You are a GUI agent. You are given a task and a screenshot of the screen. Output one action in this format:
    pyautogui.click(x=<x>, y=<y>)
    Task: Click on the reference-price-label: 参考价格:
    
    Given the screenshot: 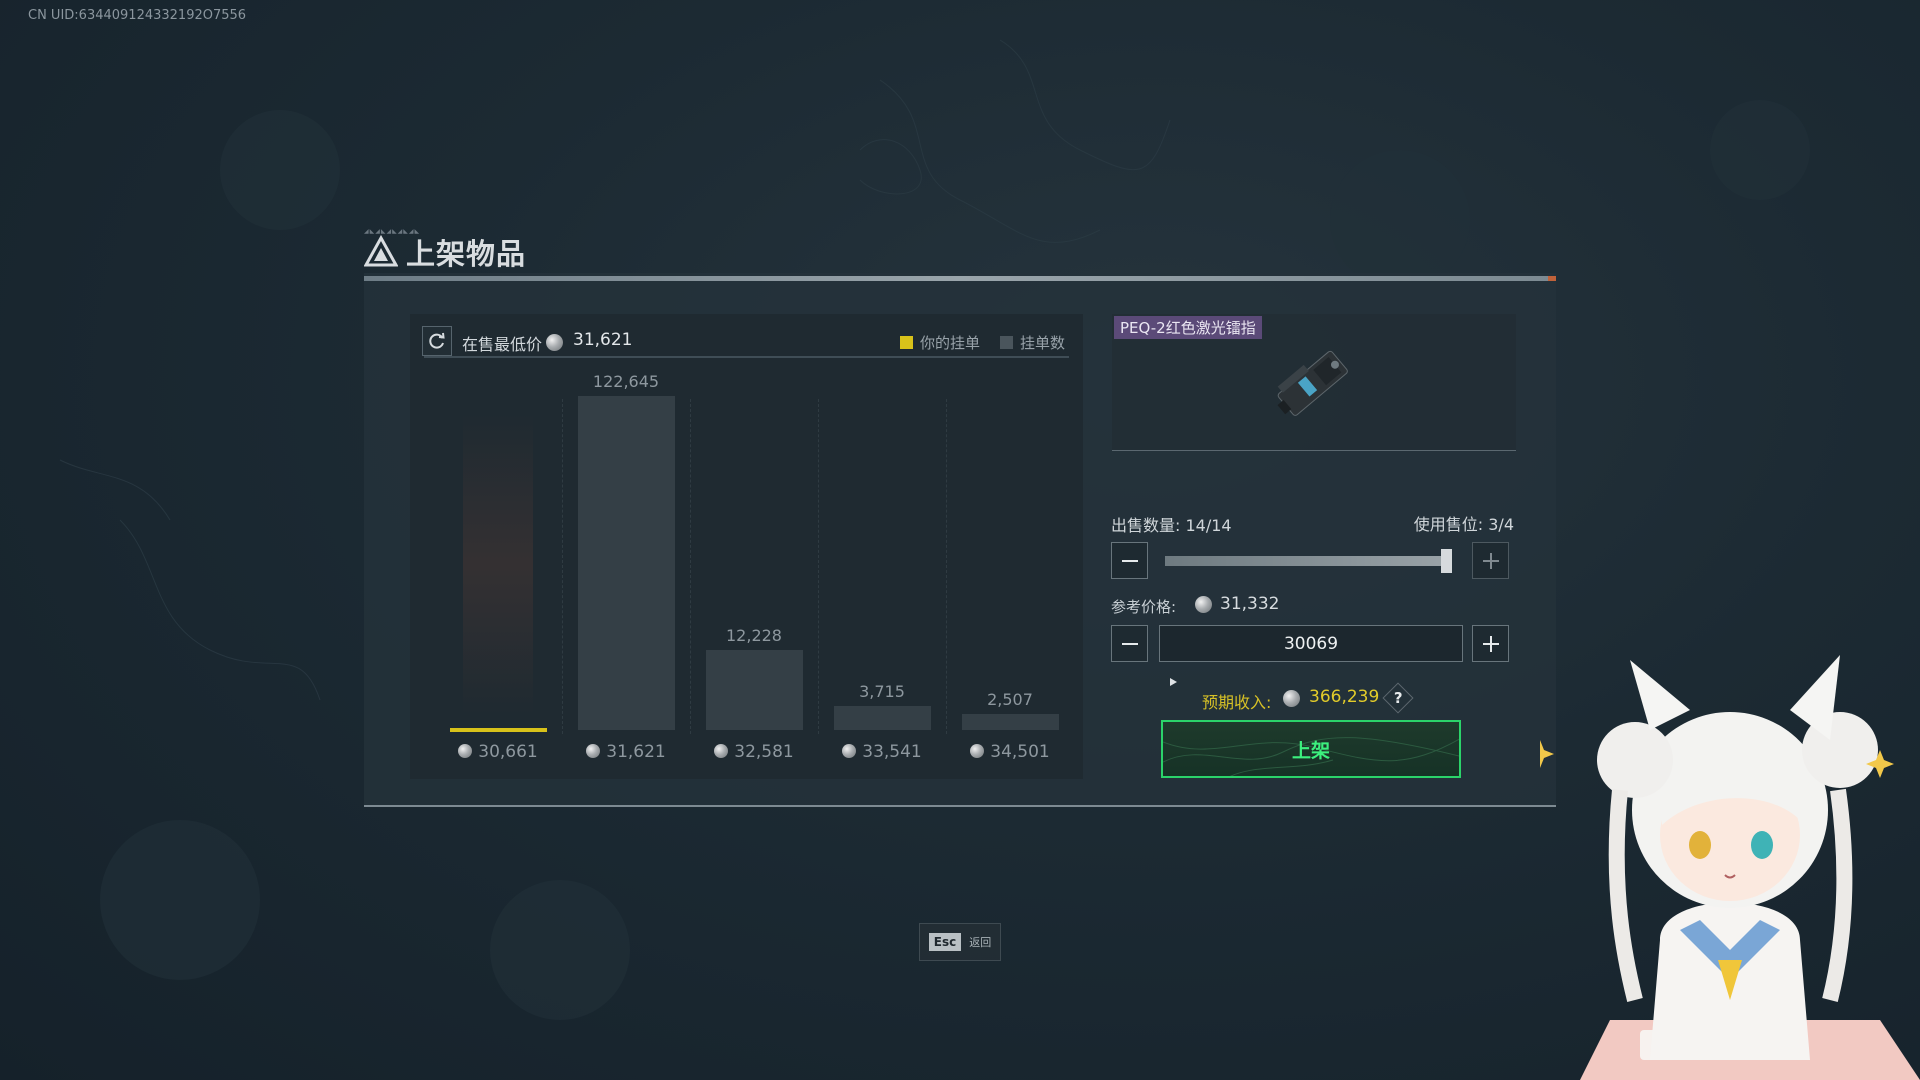 What is the action you would take?
    pyautogui.click(x=1144, y=607)
    